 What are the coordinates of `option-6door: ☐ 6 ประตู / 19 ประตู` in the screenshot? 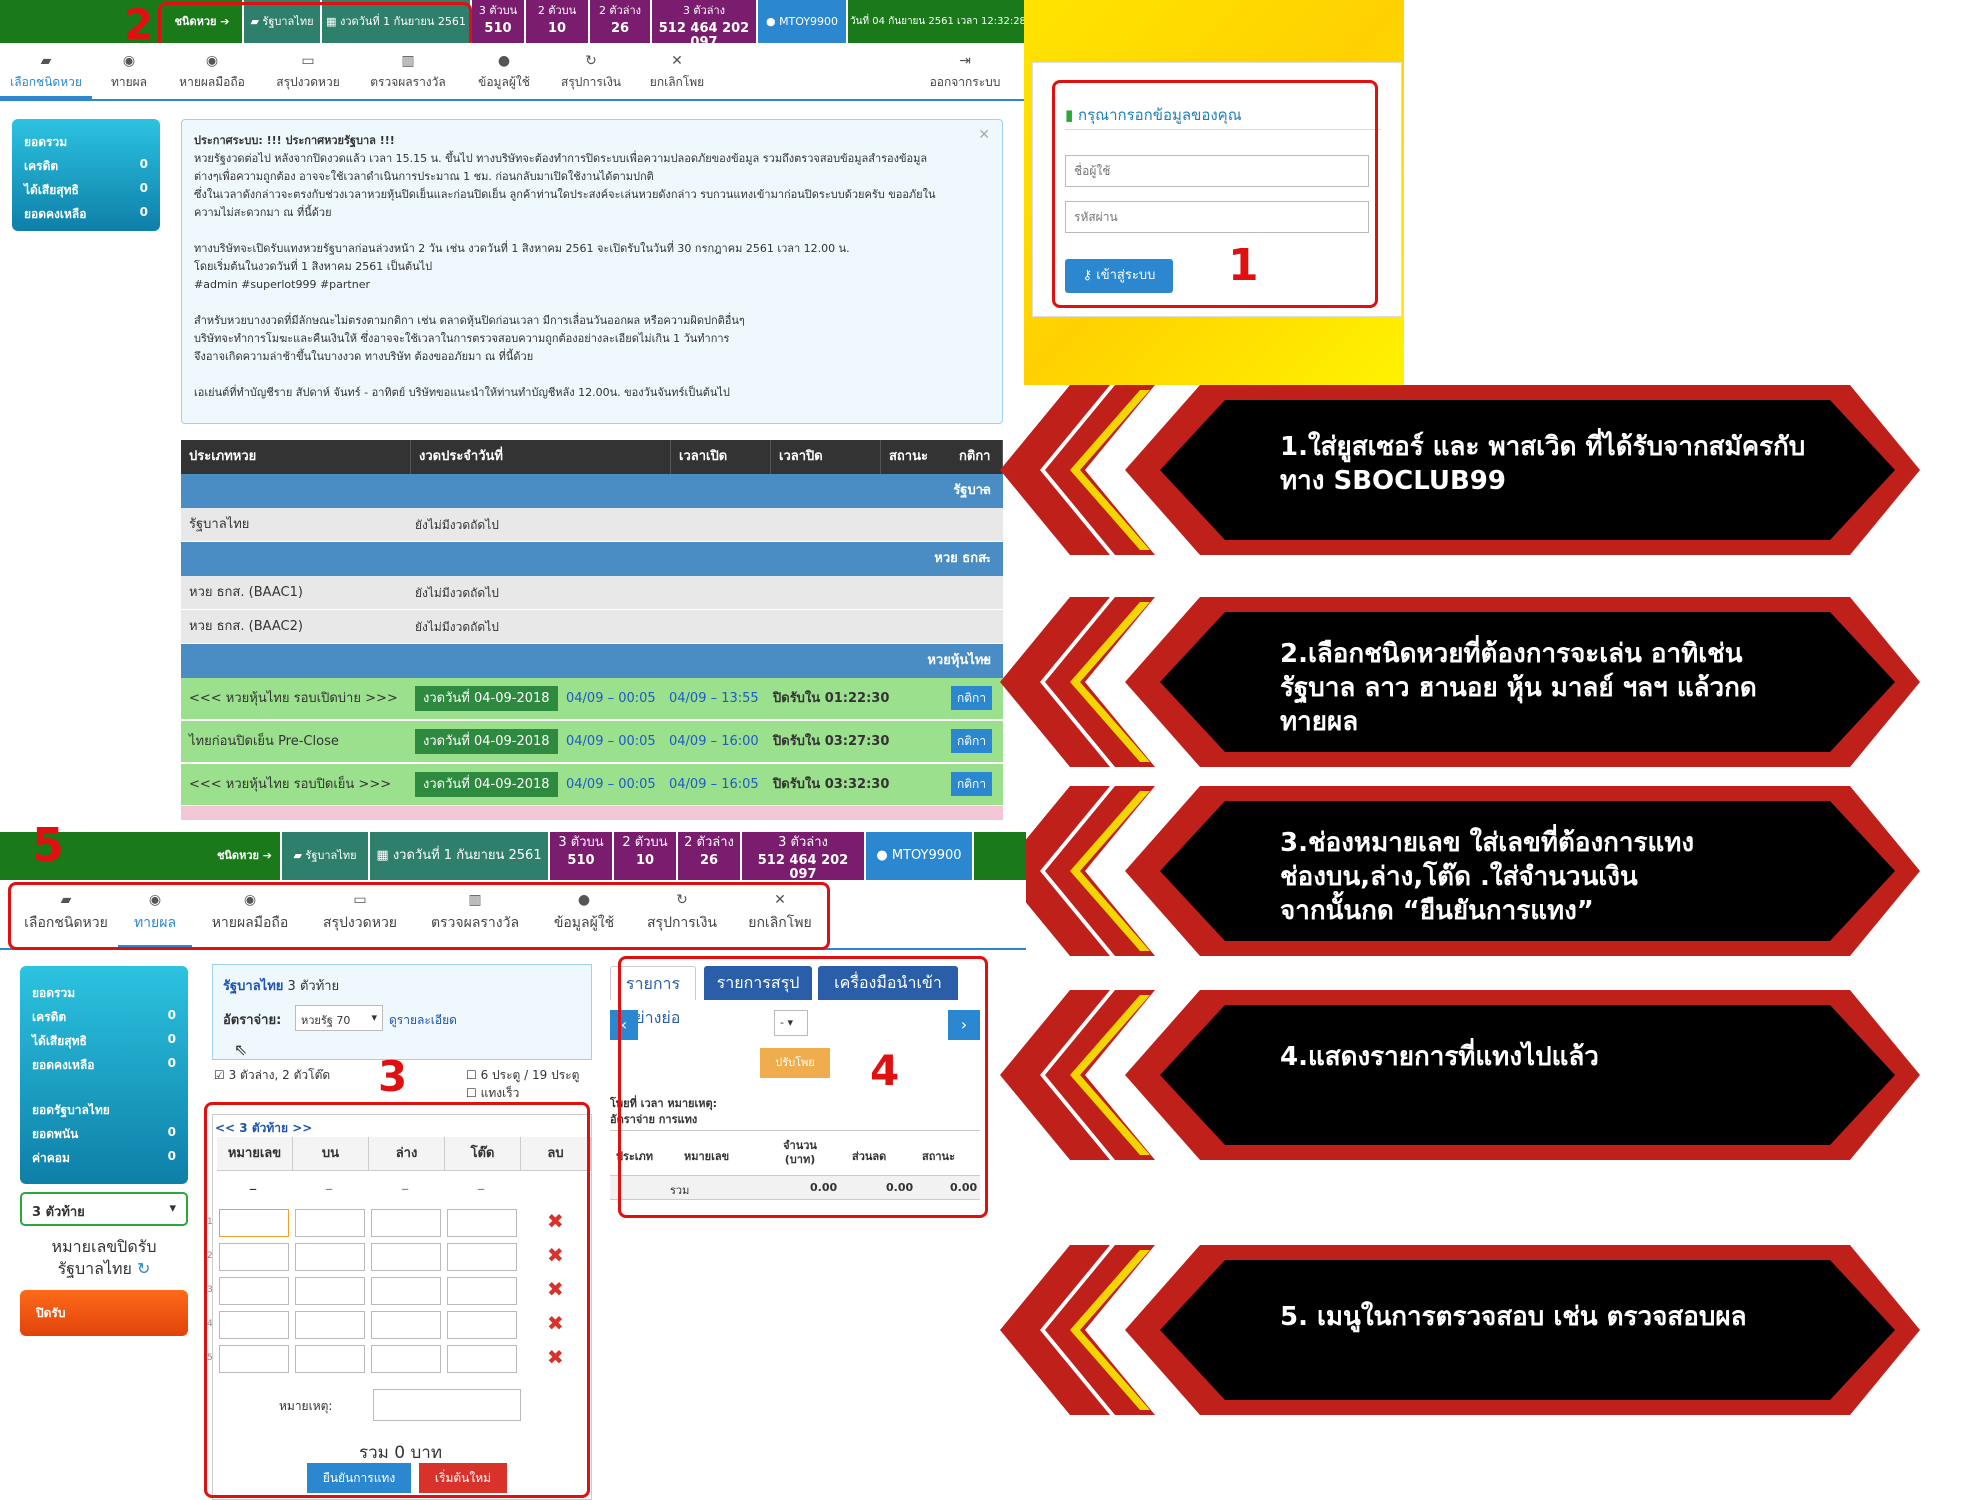 It's located at (522, 1075).